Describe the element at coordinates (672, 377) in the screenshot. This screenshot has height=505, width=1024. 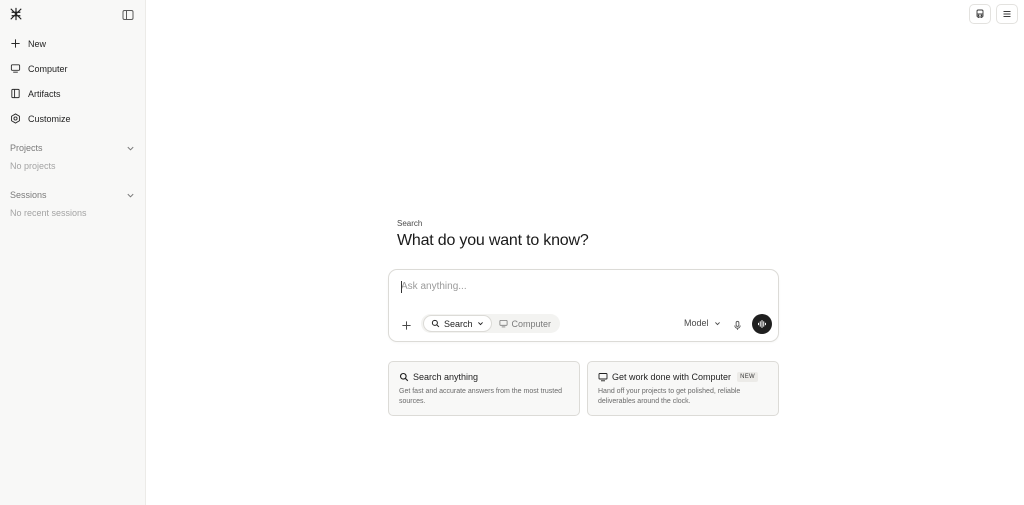
I see `card-title-text: Get work done with Computer` at that location.